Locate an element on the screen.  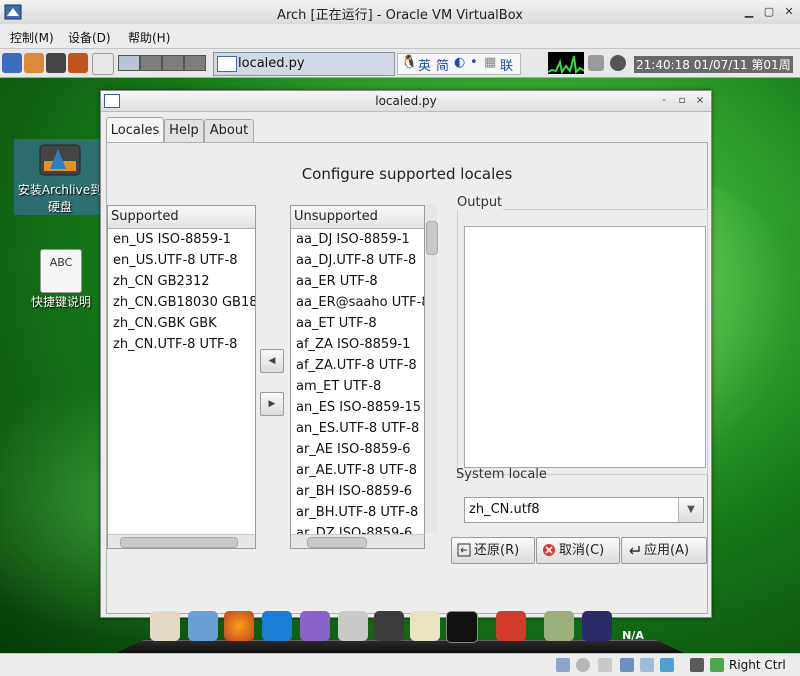
revert-icon is located at coordinates (464, 549).